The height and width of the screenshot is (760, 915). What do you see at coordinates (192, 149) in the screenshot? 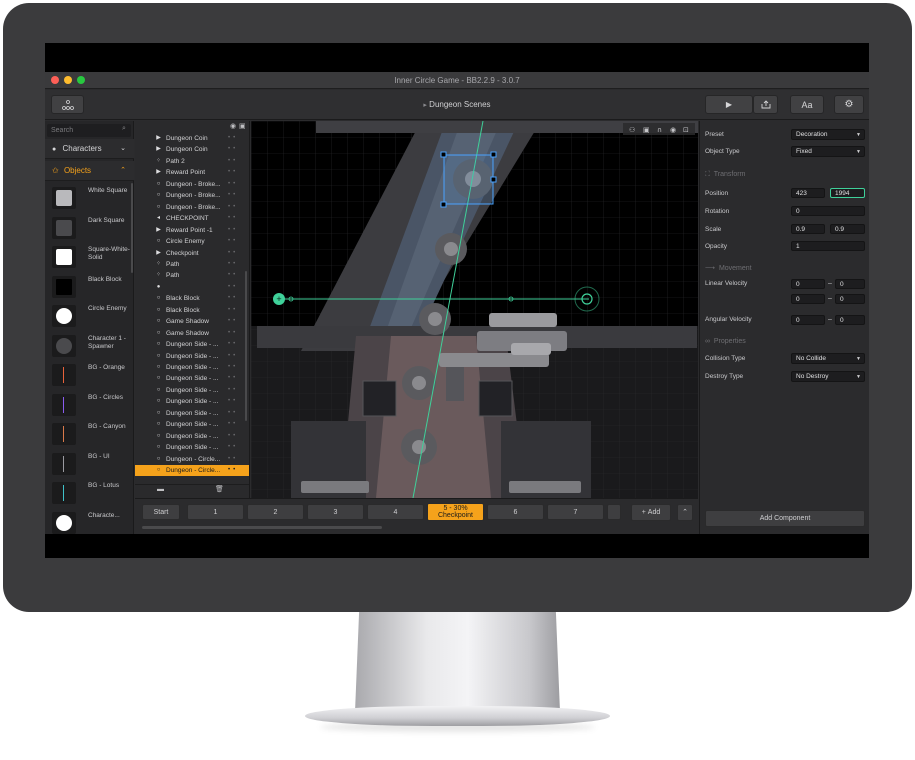
I see `hierarchy-item: ▶ Dungeon Coin ••` at bounding box center [192, 149].